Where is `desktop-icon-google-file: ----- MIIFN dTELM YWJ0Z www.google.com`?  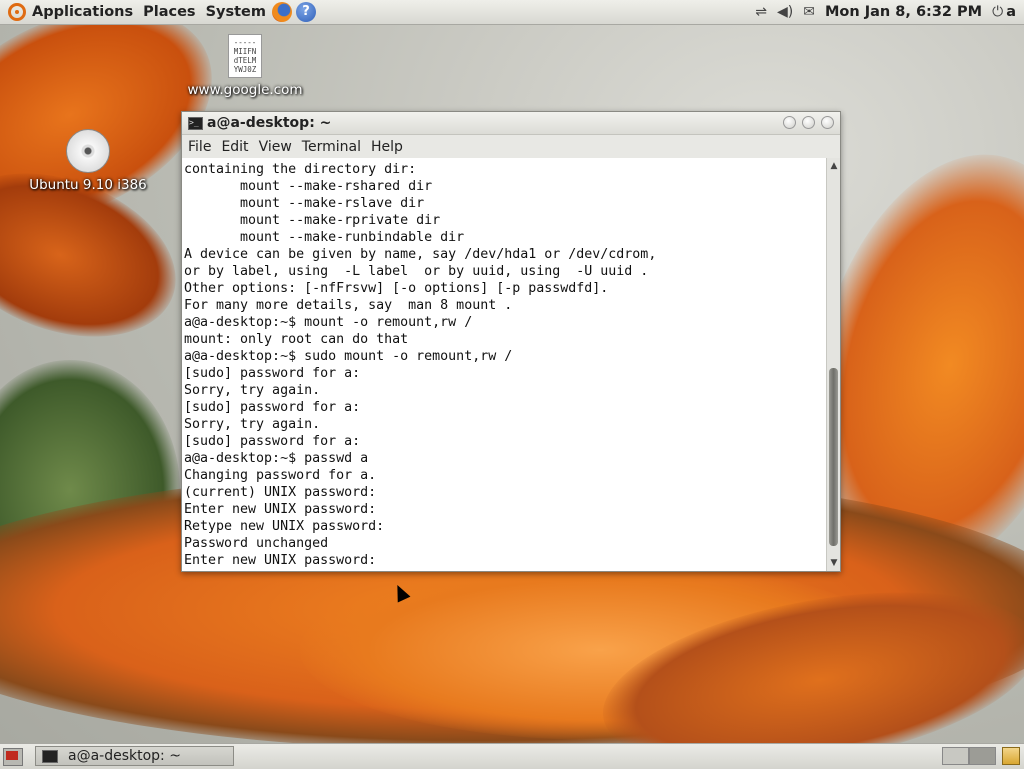
desktop-icon-google-file: ----- MIIFN dTELM YWJ0Z www.google.com is located at coordinates (245, 66).